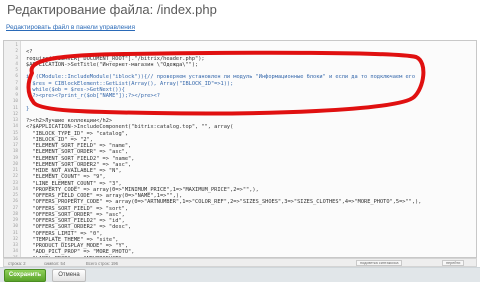 The image size is (480, 282). Describe the element at coordinates (15, 120) in the screenshot. I see `line-number: 13` at that location.